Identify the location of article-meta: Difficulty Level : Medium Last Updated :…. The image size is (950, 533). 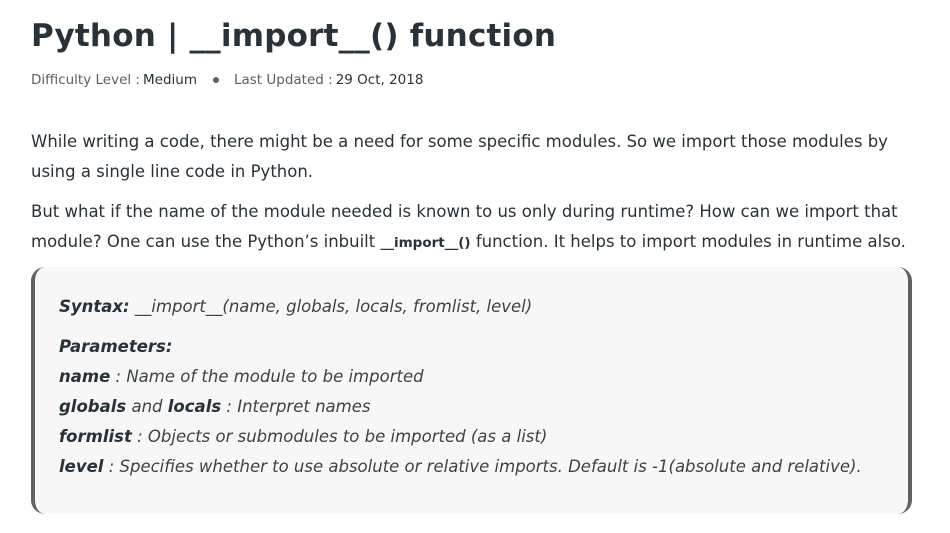
(471, 80).